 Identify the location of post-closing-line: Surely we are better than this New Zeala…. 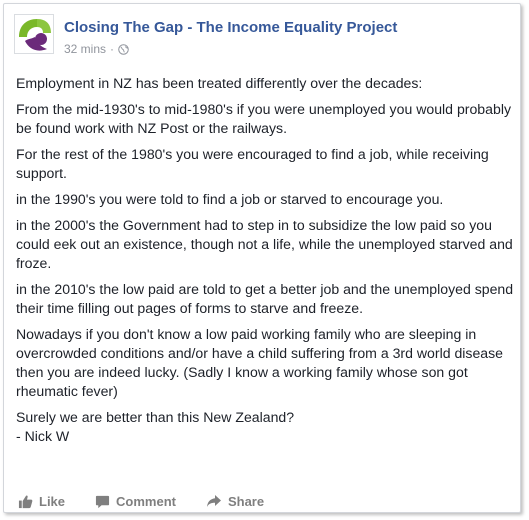
(155, 417).